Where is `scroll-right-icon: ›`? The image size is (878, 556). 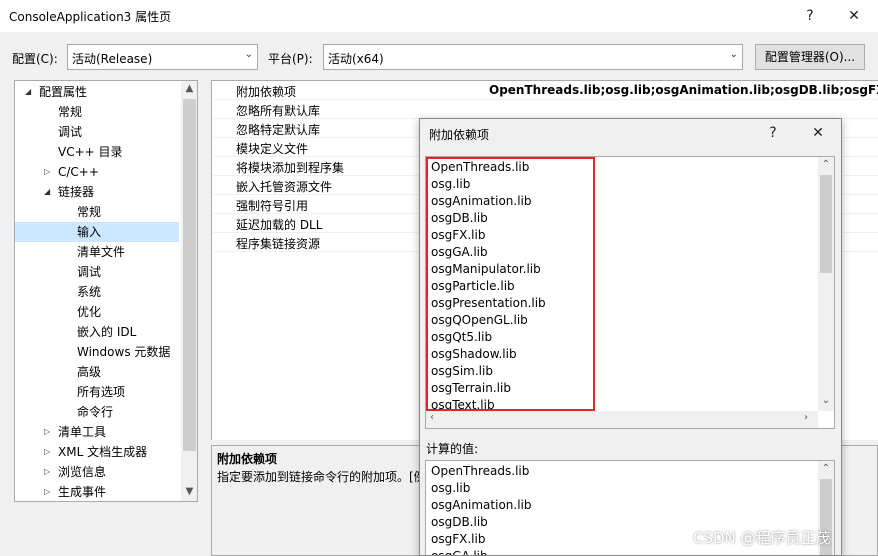
scroll-right-icon: › is located at coordinates (806, 417).